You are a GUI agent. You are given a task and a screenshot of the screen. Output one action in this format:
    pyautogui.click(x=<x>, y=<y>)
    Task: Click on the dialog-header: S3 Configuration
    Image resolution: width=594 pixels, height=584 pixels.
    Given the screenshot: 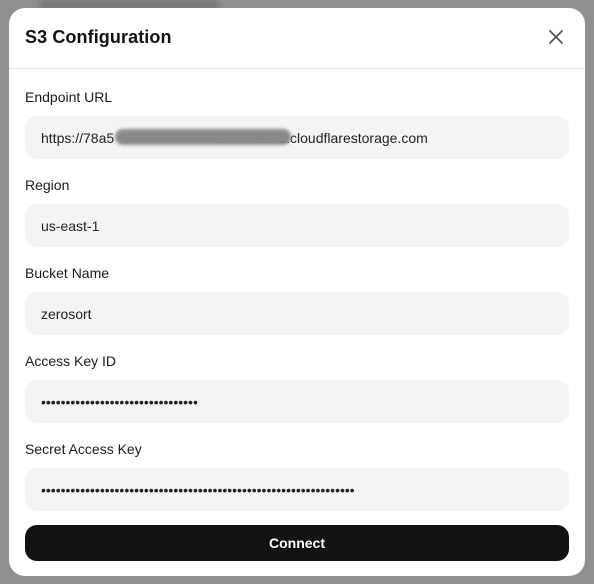 What is the action you would take?
    pyautogui.click(x=297, y=38)
    